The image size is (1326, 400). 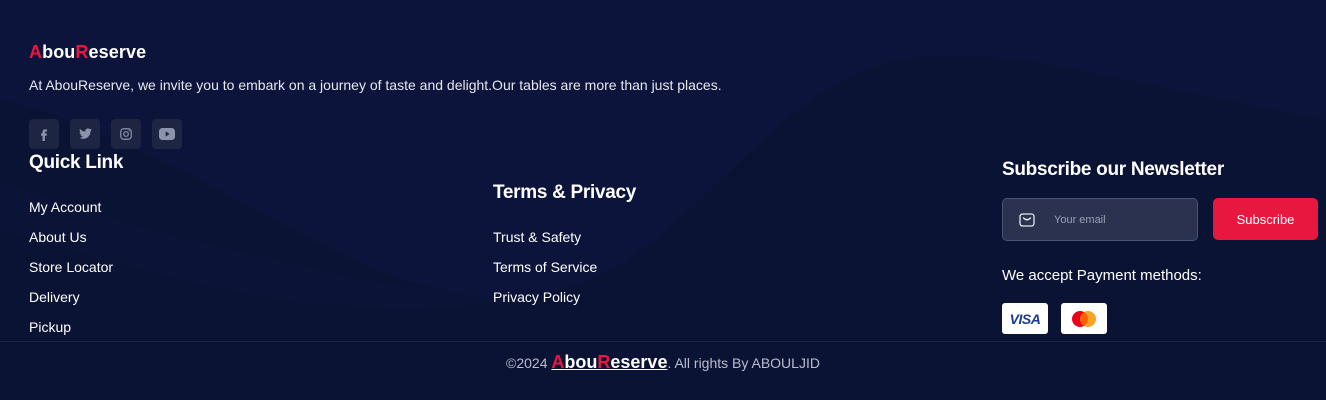 I want to click on footer-link-store-locator: Store Locator, so click(x=71, y=274).